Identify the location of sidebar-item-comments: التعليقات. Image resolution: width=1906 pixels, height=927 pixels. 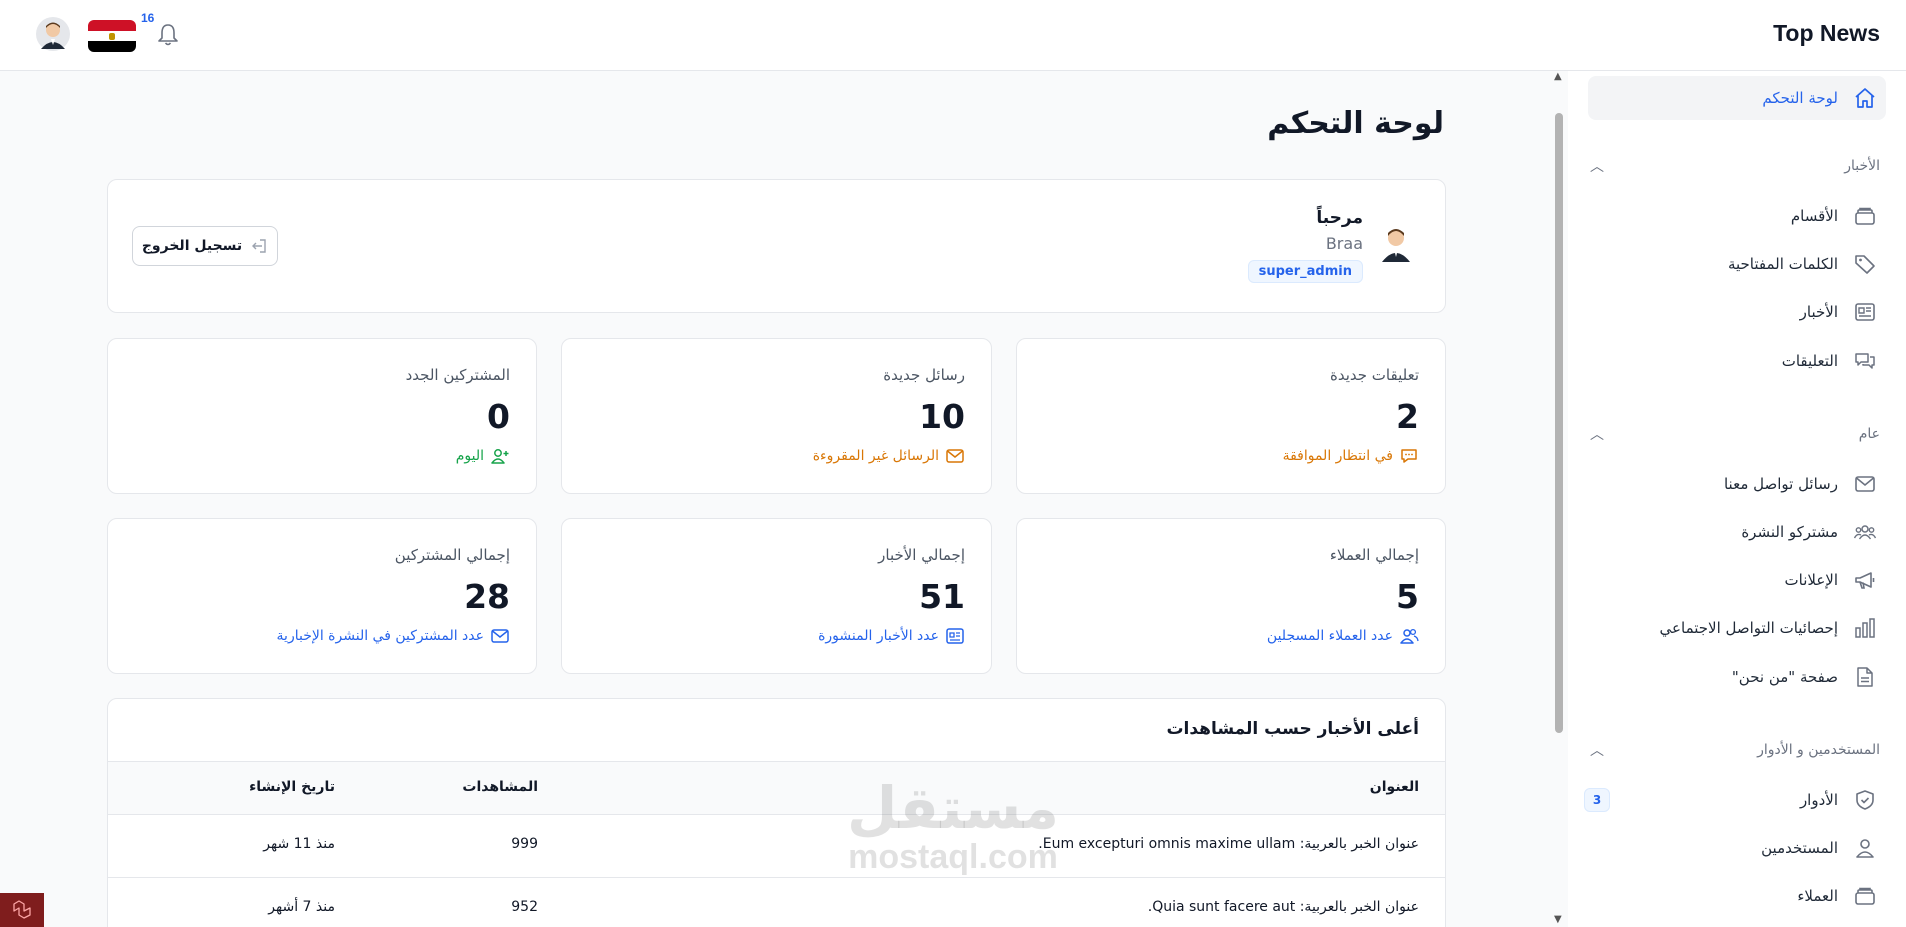
(1737, 361).